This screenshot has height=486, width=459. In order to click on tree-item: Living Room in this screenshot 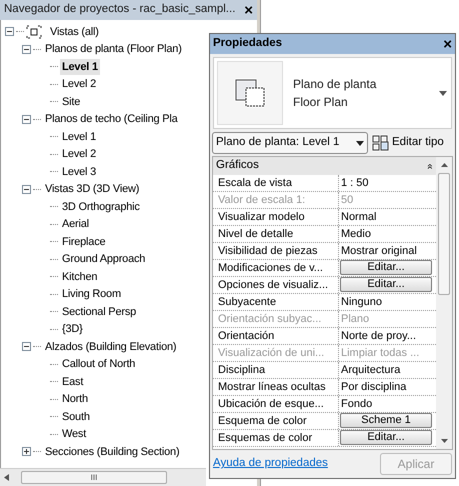, I will do `click(91, 294)`.